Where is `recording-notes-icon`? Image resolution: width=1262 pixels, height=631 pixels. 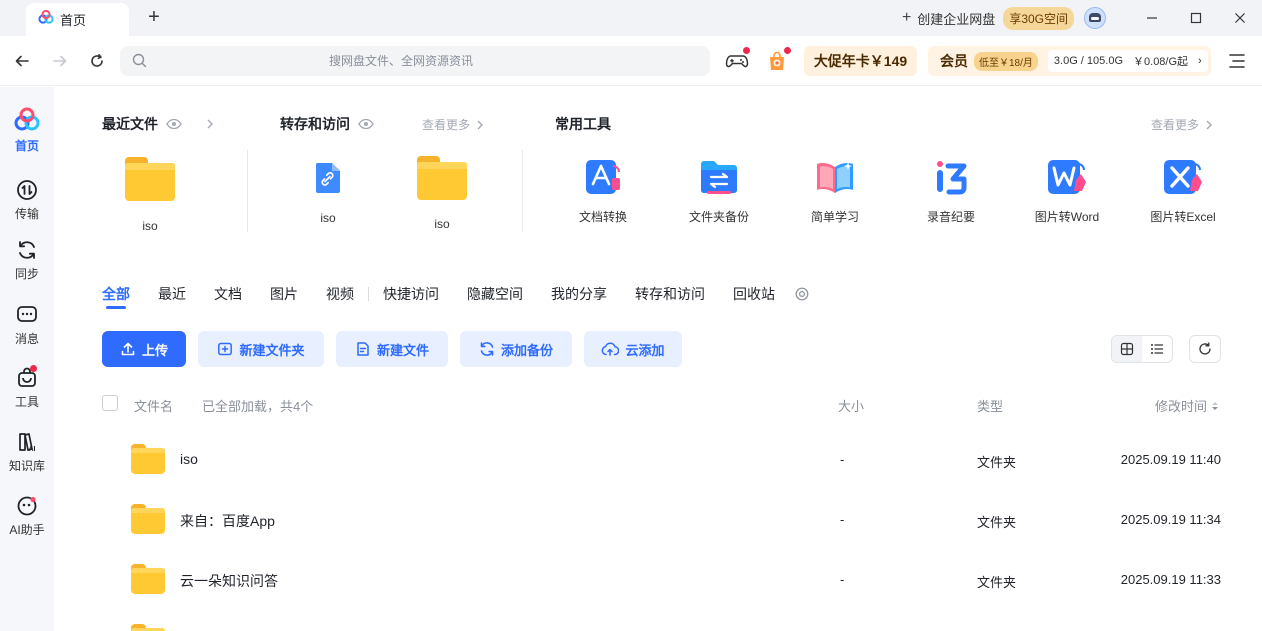 recording-notes-icon is located at coordinates (952, 178).